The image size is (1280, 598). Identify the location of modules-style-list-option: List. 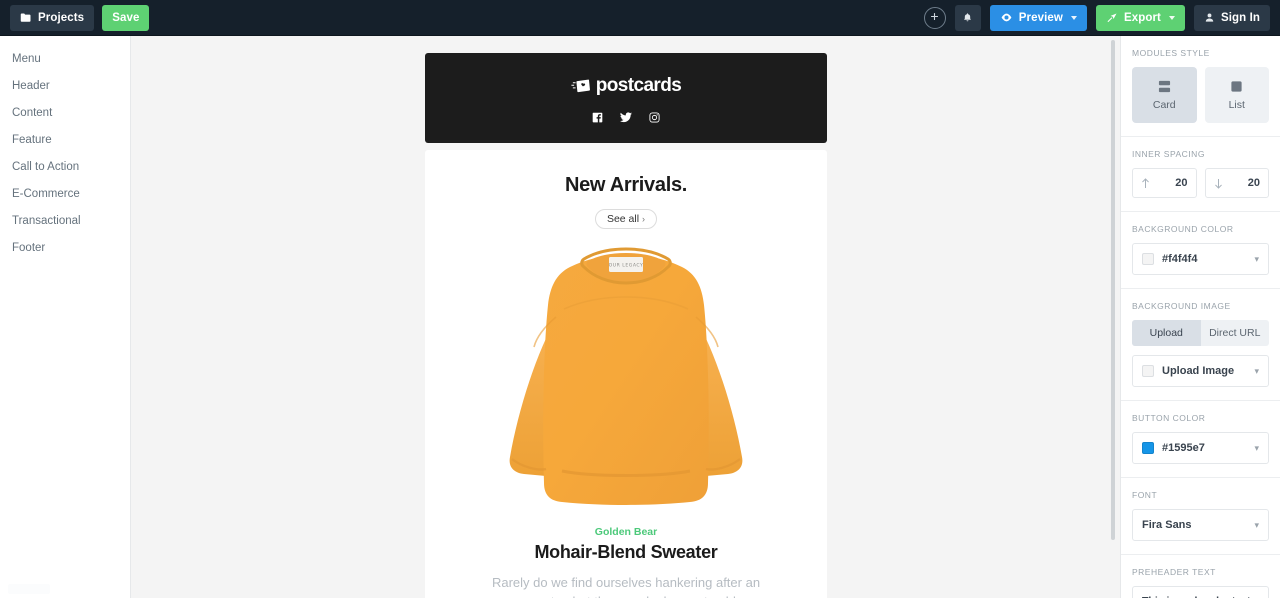
(1236, 95).